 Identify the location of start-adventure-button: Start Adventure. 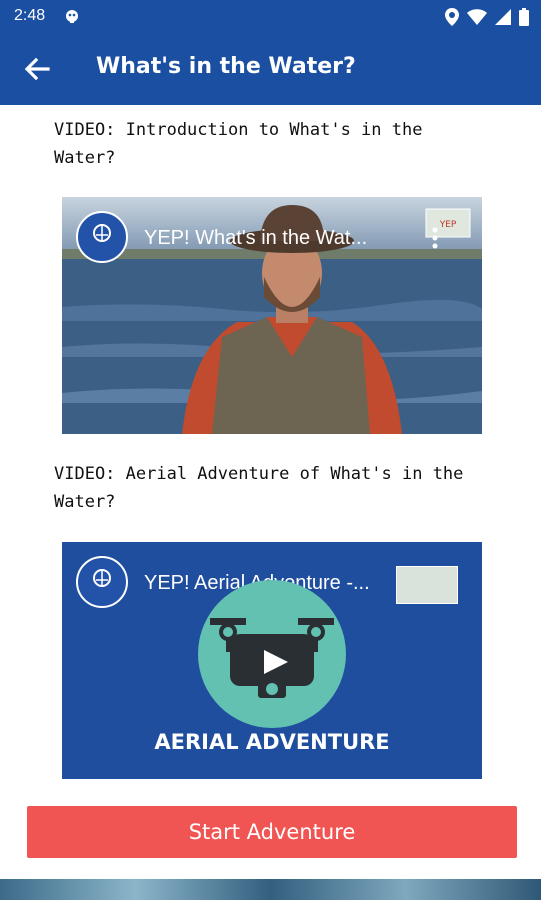
(272, 832).